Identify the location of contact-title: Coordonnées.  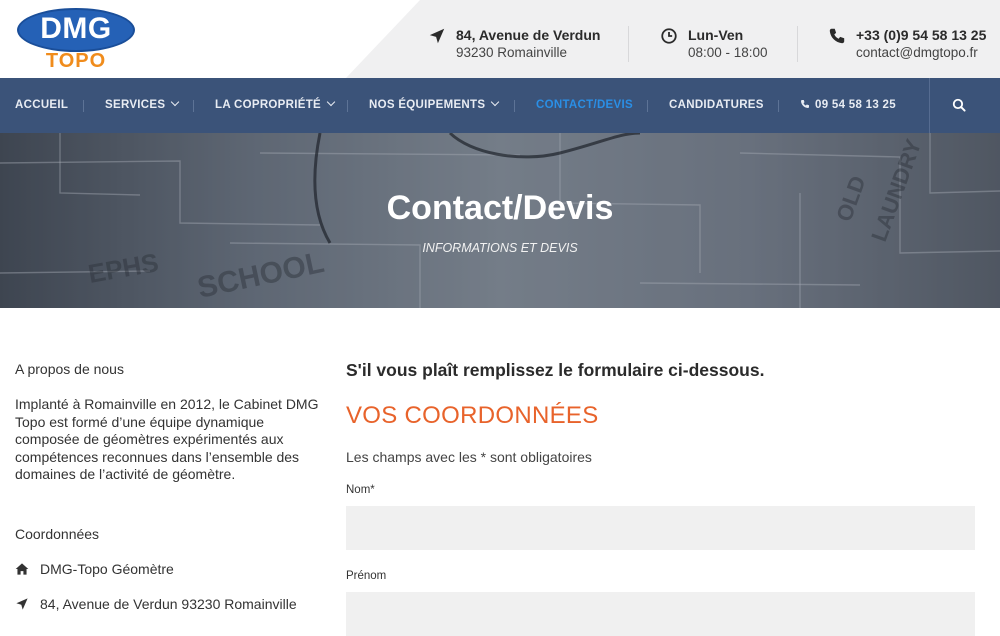
(57, 534).